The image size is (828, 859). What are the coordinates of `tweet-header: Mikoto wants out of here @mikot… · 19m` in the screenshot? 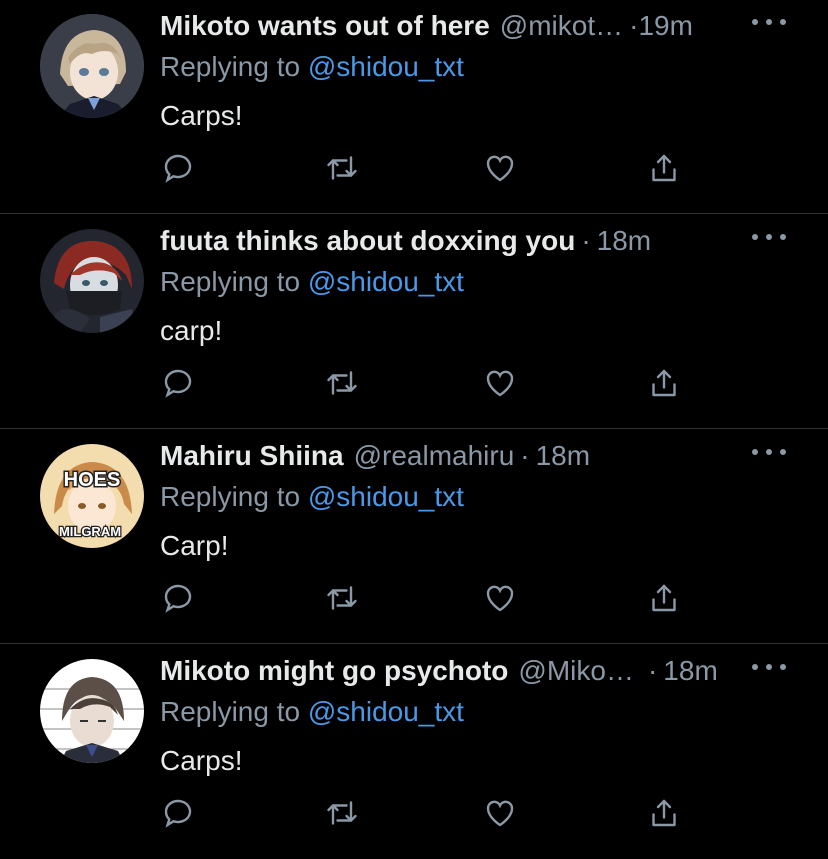 It's located at (426, 28).